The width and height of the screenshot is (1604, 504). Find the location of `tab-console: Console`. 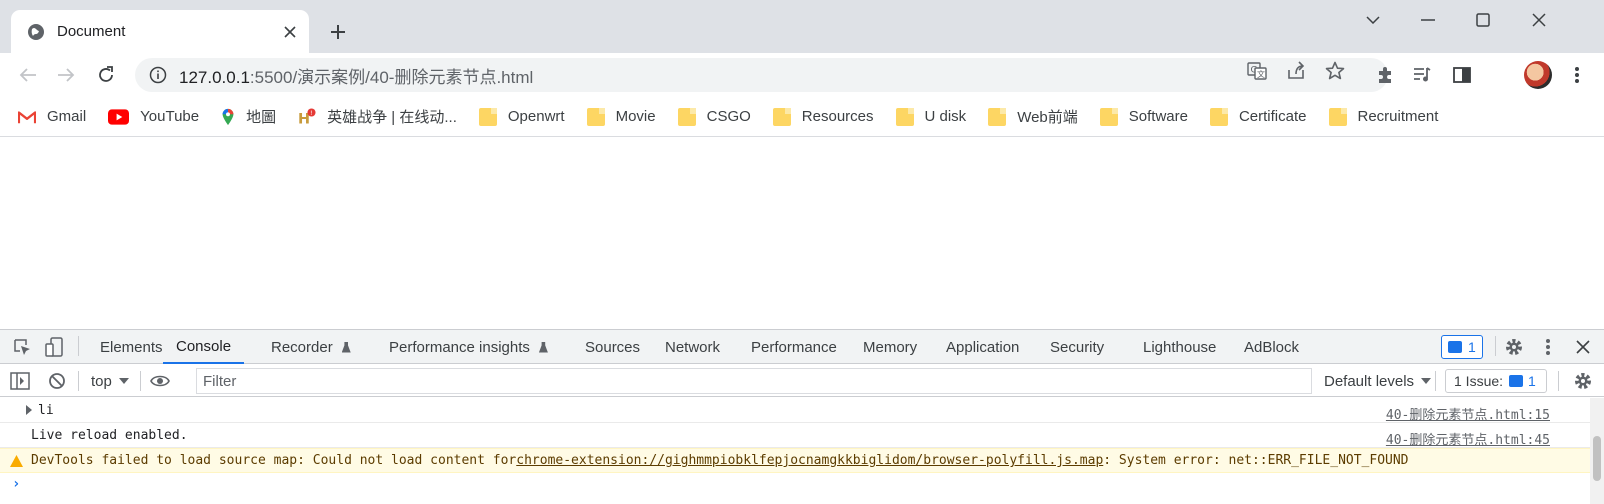

tab-console: Console is located at coordinates (204, 347).